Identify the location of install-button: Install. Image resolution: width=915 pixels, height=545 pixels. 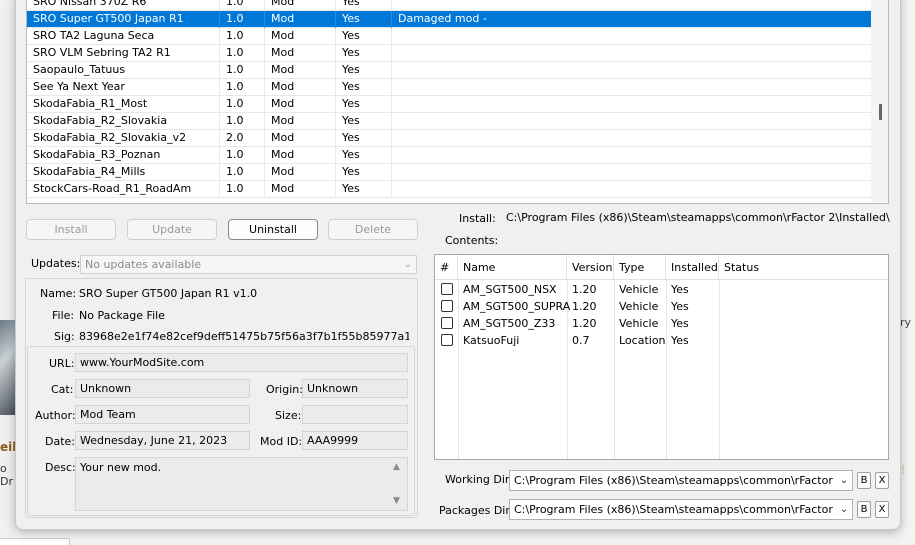
(71, 229).